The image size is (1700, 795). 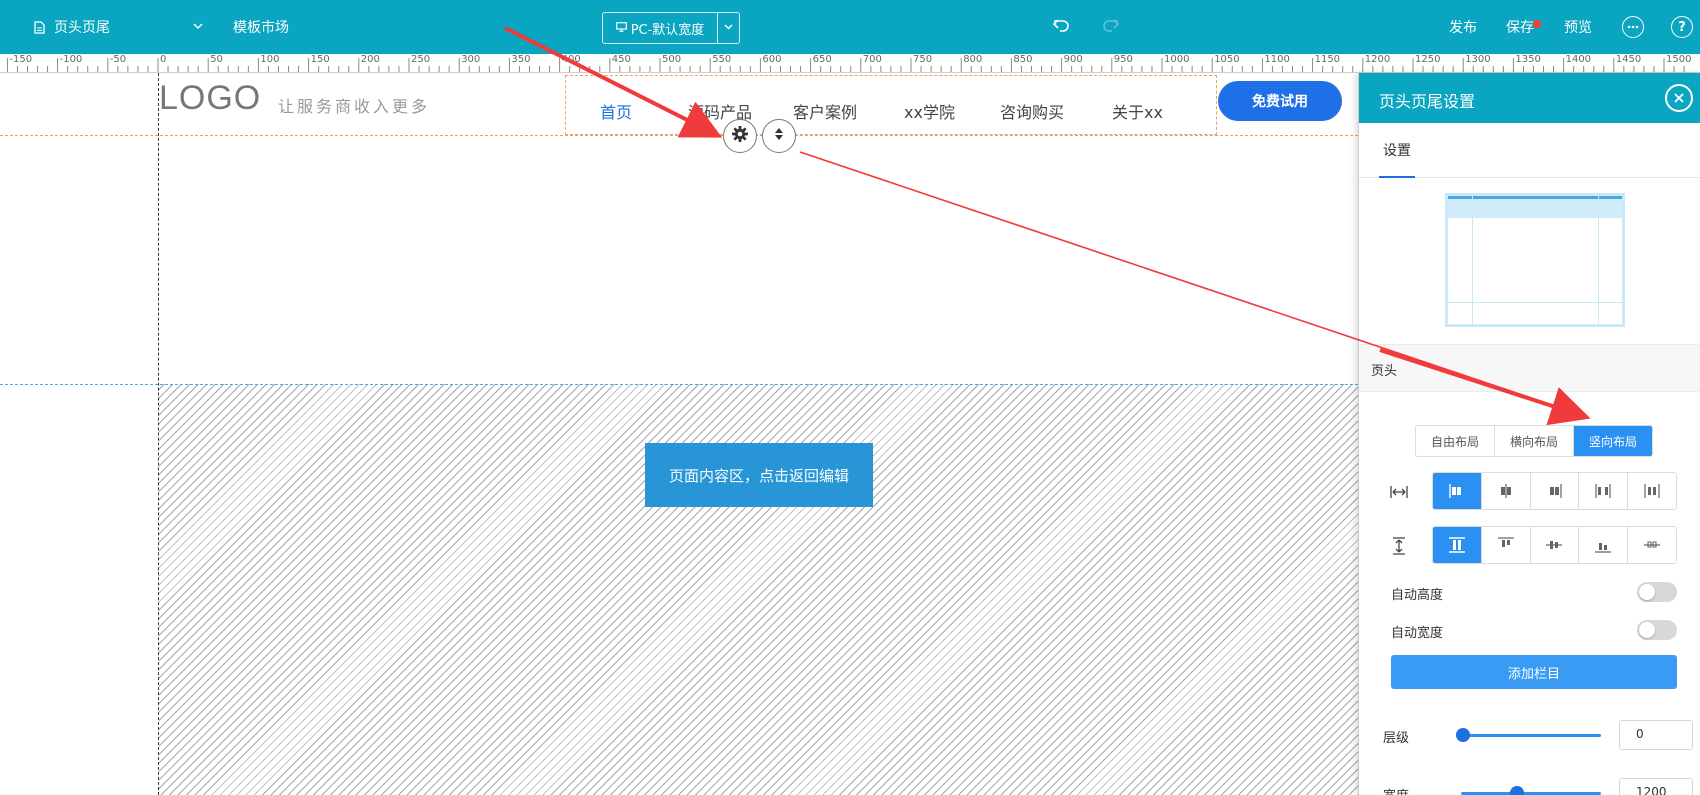 I want to click on align-middle-icon, so click(x=1554, y=545).